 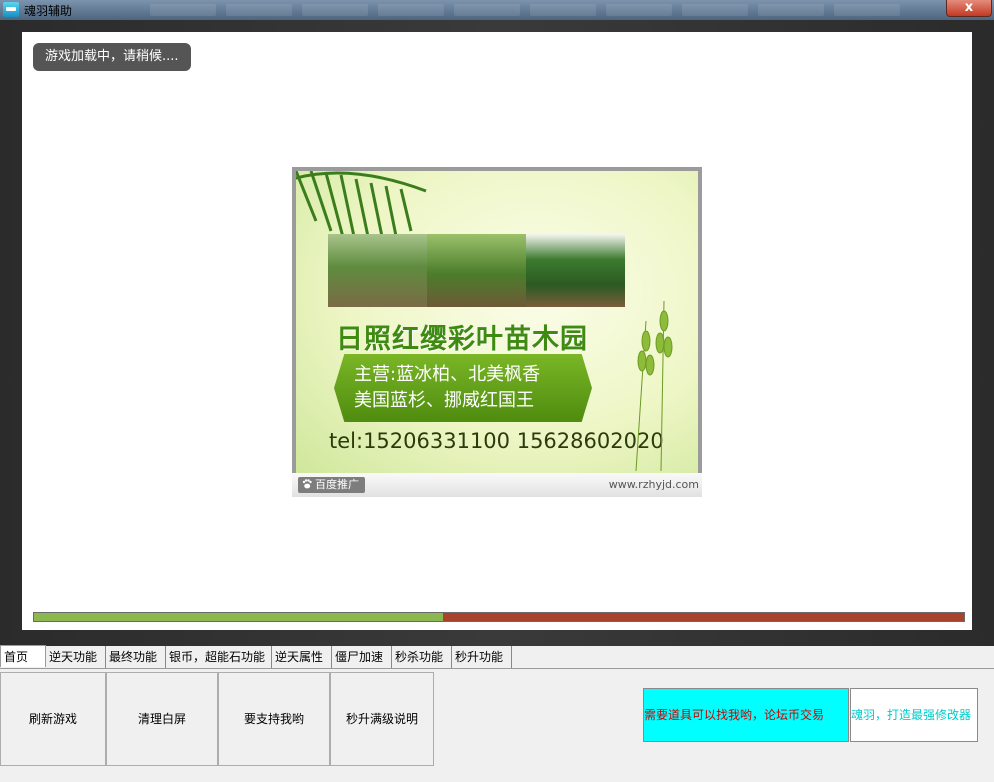 What do you see at coordinates (239, 617) in the screenshot?
I see `loading-progress-fill` at bounding box center [239, 617].